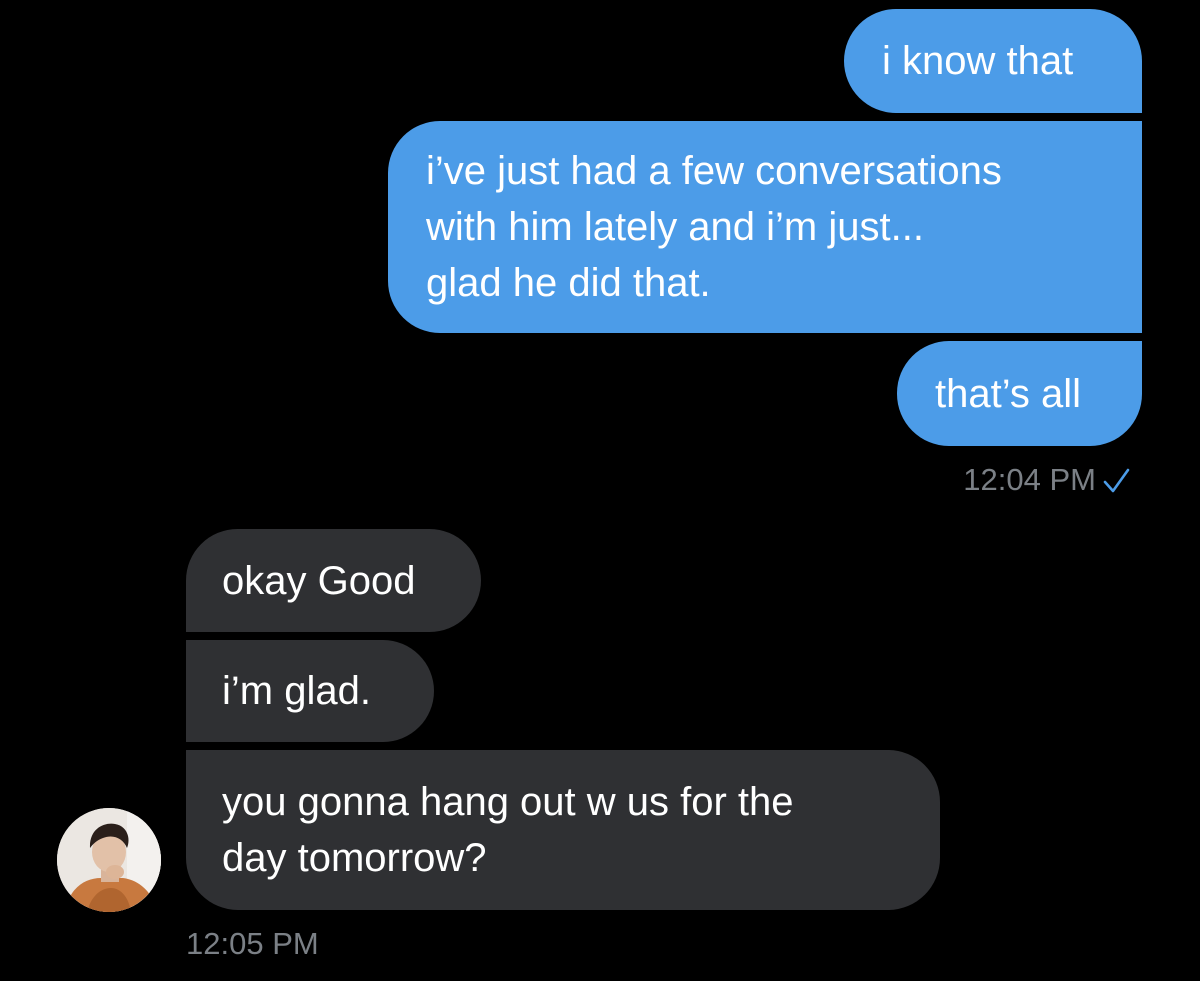 The image size is (1200, 981). Describe the element at coordinates (296, 691) in the screenshot. I see `message-text: i’m glad.` at that location.